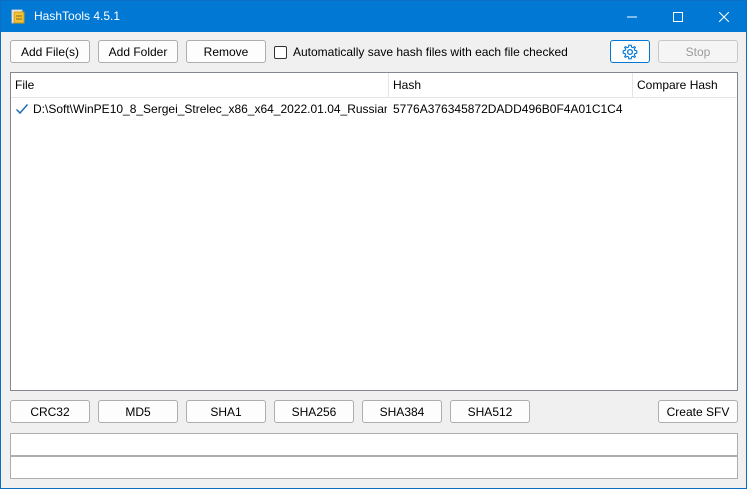  What do you see at coordinates (22, 109) in the screenshot?
I see `checkmark-icon` at bounding box center [22, 109].